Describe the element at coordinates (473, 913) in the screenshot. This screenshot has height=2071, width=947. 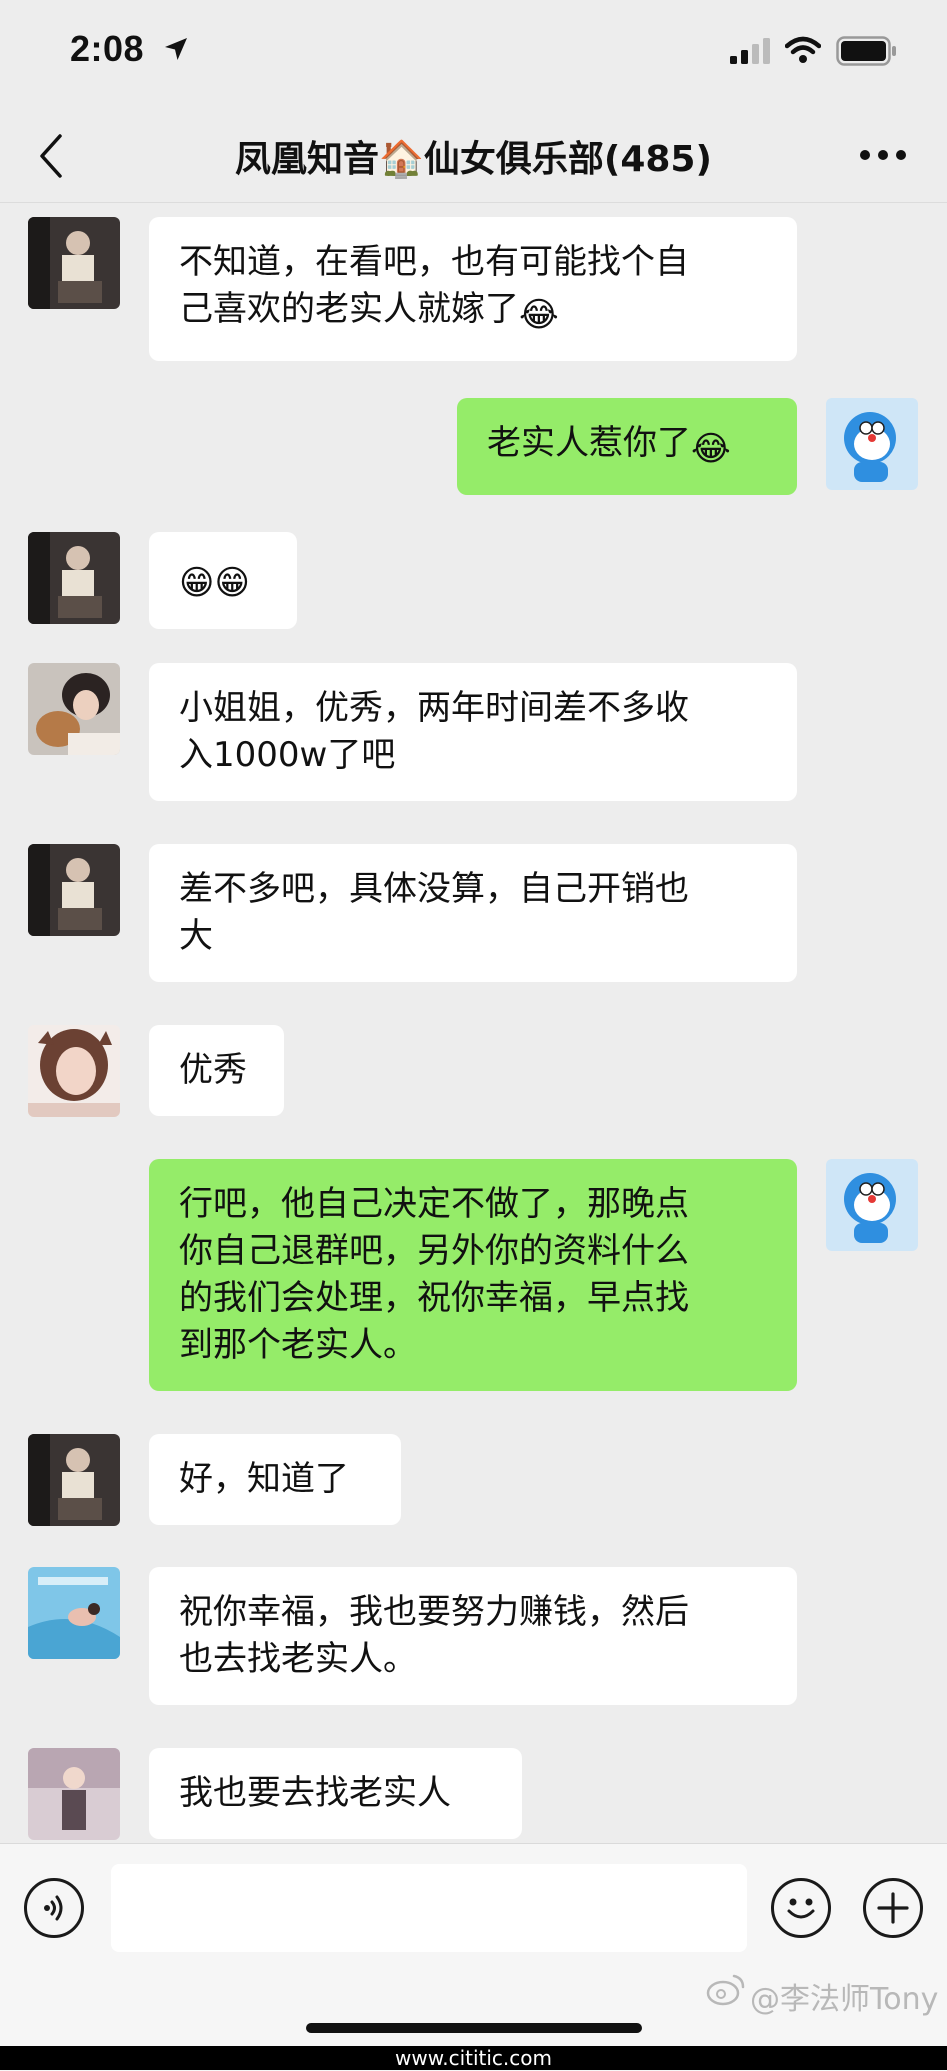
I see `message-bubble: 差不多吧，具体没算，自己开销也 大` at that location.